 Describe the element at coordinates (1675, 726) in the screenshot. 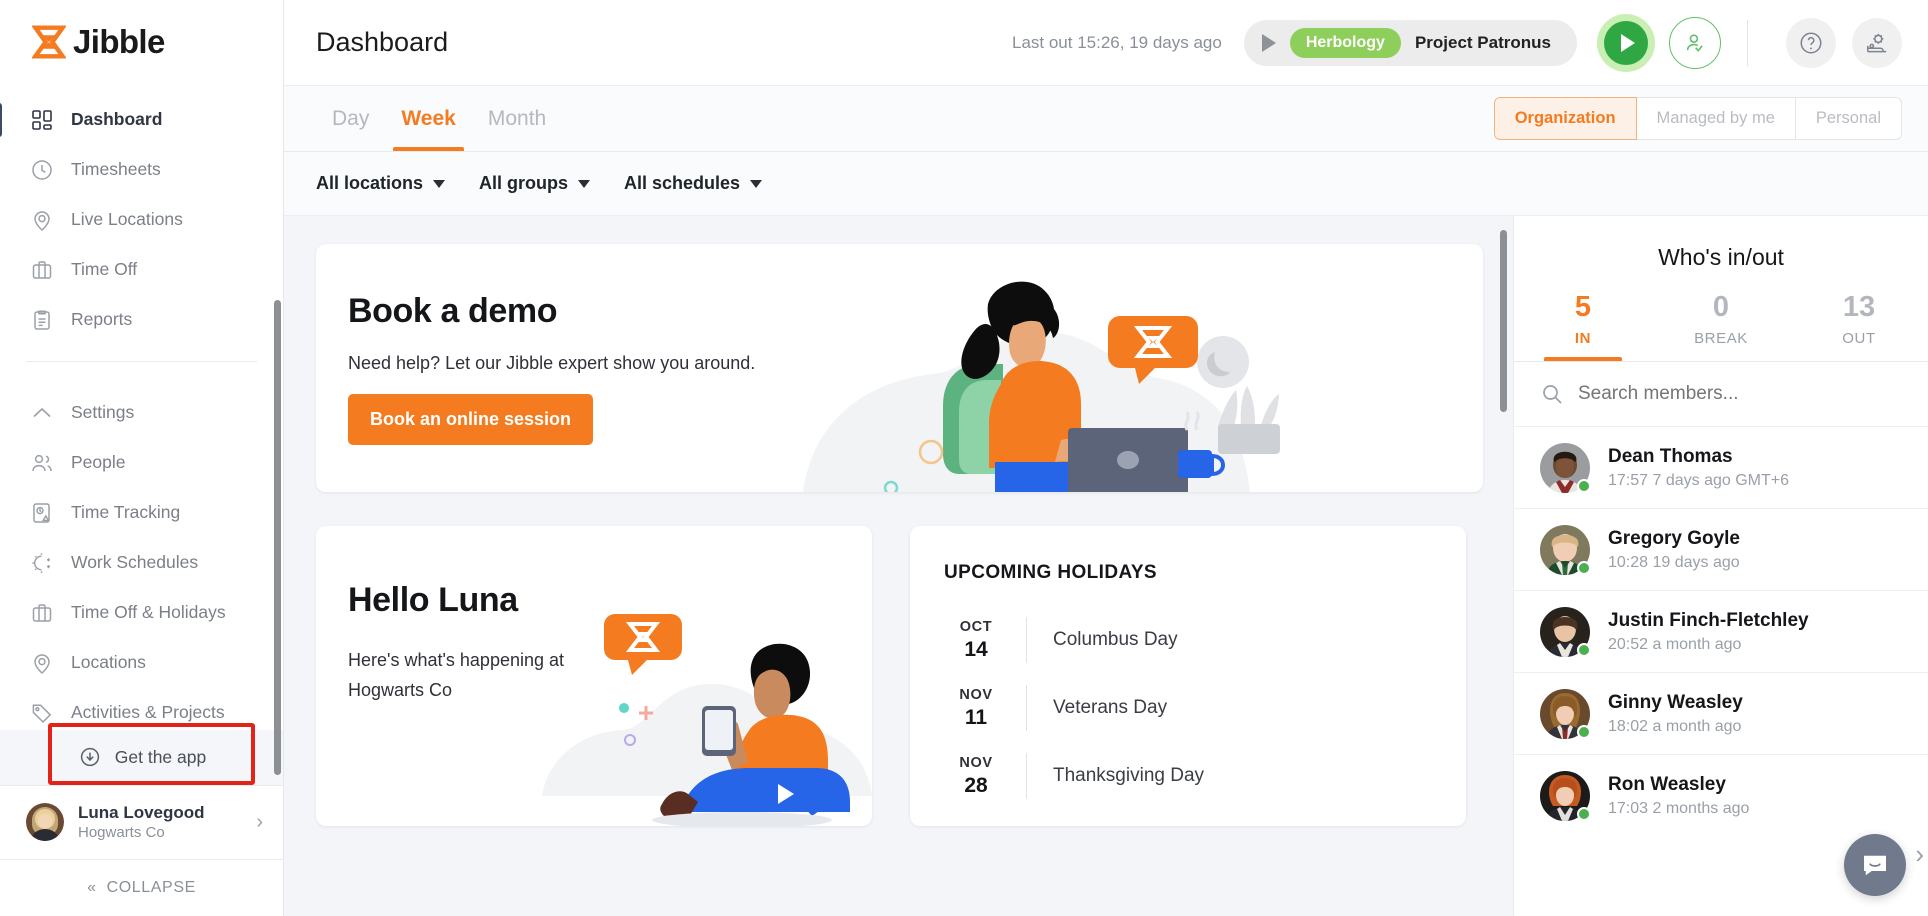

I see `member-time: 18:02 a month ago` at that location.